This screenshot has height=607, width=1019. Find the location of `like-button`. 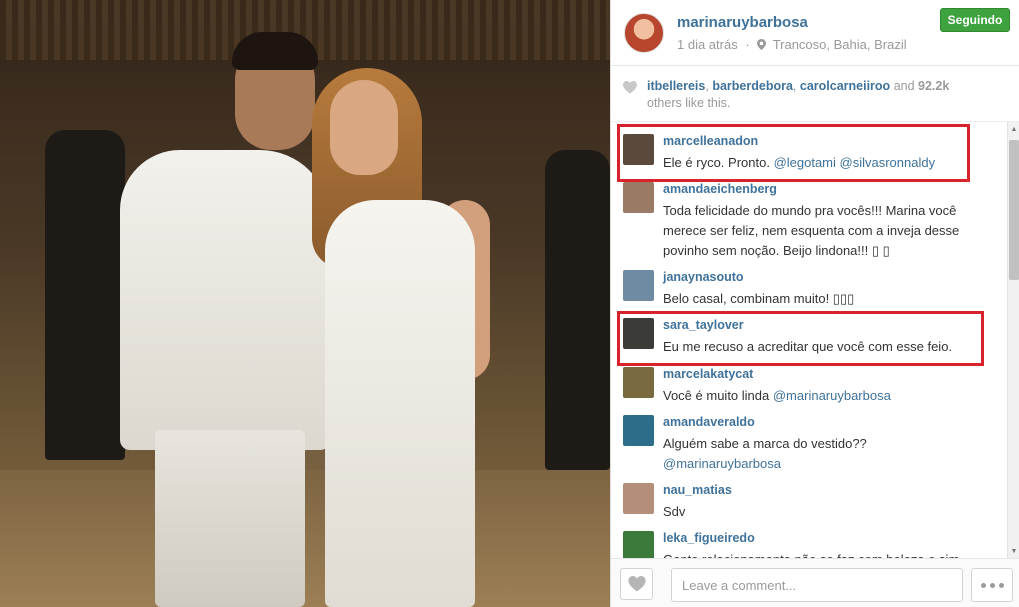

like-button is located at coordinates (636, 584).